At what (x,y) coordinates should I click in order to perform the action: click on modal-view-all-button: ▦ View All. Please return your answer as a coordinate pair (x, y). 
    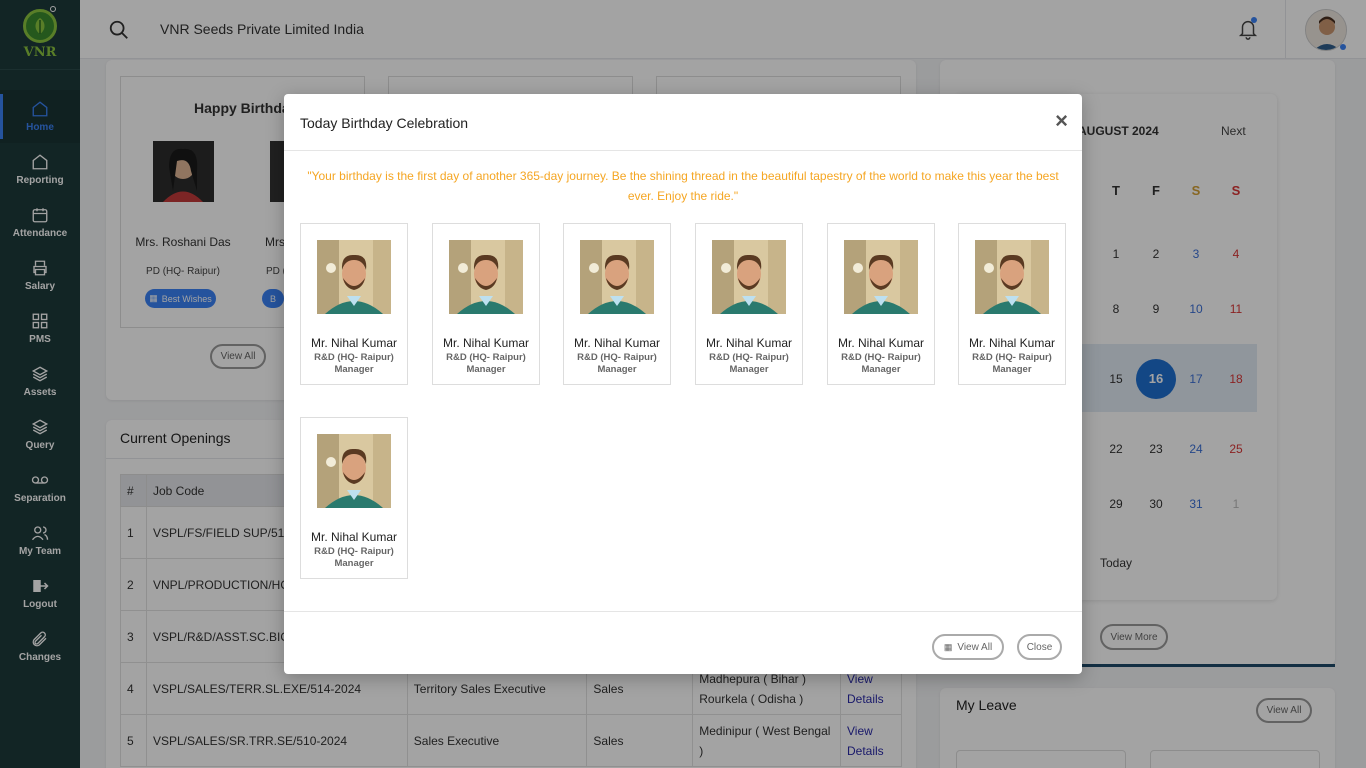
    Looking at the image, I should click on (968, 647).